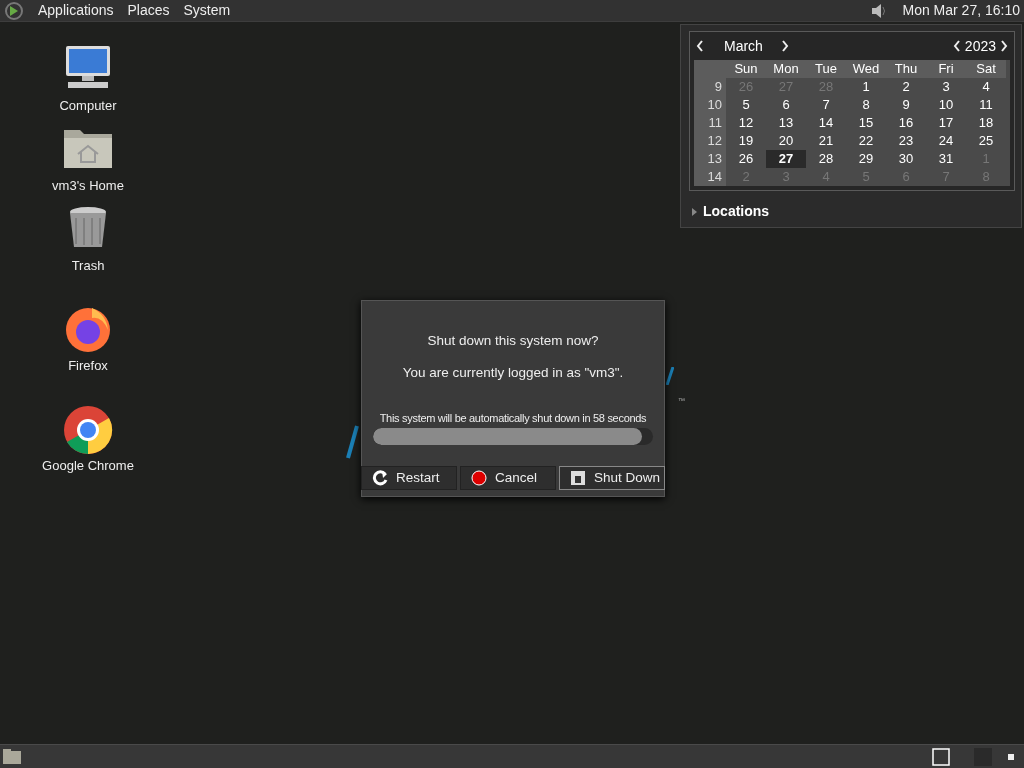 The width and height of the screenshot is (1024, 768). Describe the element at coordinates (76, 10) in the screenshot. I see `menu-item: Applications` at that location.